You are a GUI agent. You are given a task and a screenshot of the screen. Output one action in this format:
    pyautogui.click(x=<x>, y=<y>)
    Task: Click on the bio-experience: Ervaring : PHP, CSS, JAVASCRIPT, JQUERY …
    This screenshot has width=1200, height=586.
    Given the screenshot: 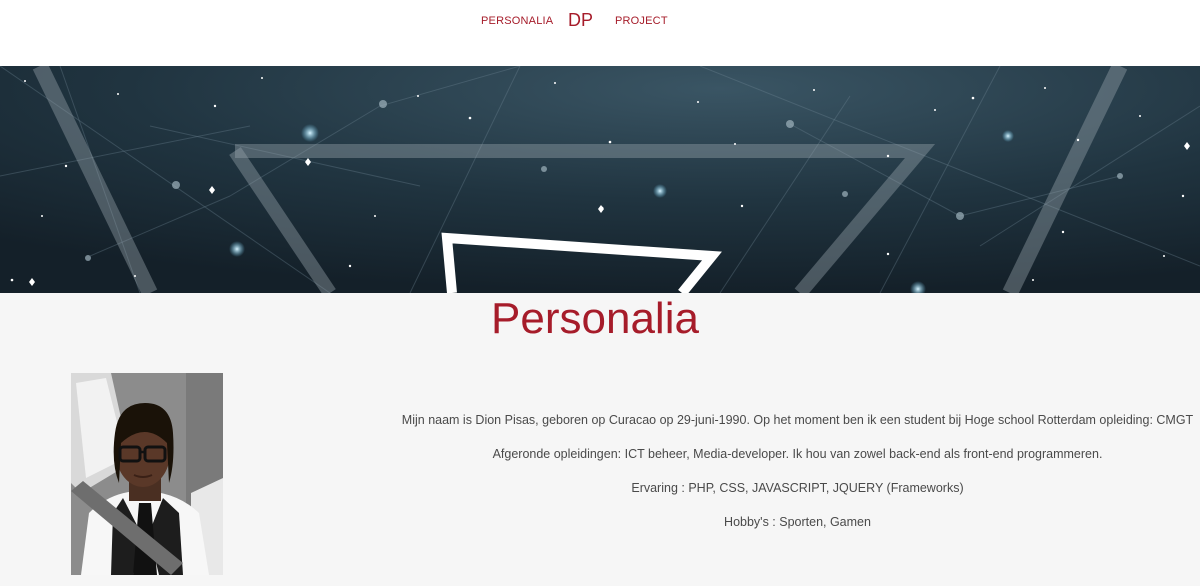 What is the action you would take?
    pyautogui.click(x=797, y=488)
    